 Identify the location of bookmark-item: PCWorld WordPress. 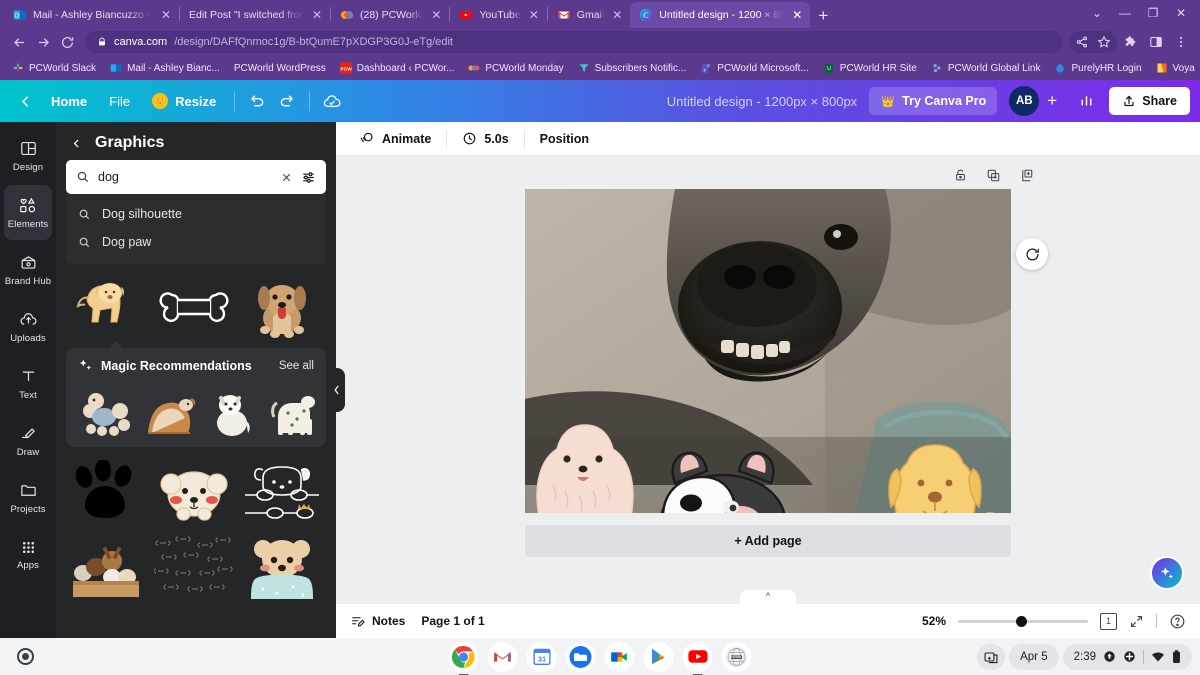
(280, 68).